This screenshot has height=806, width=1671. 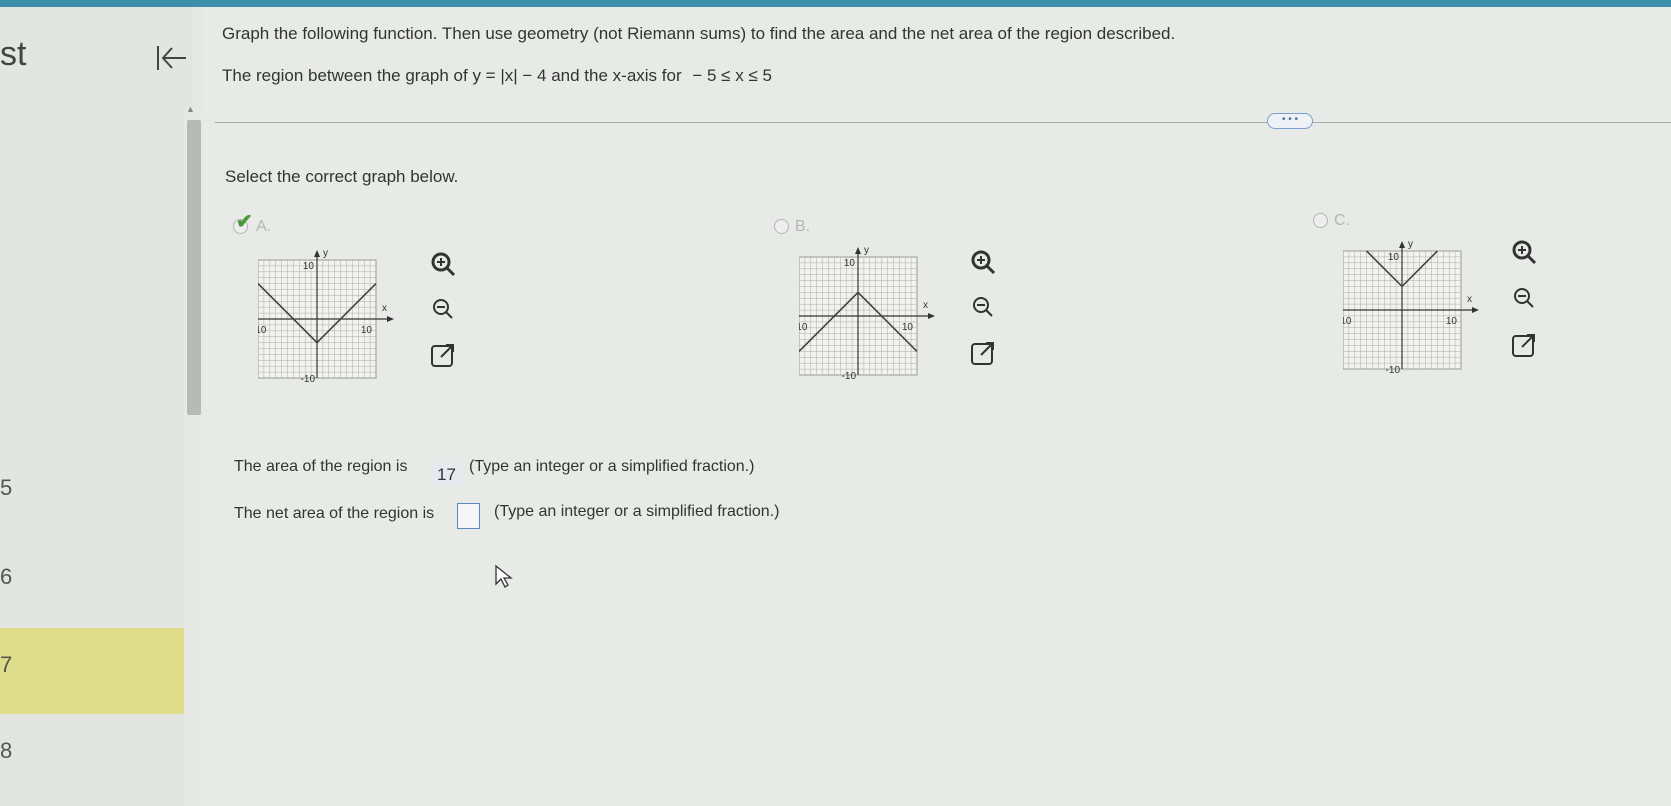 What do you see at coordinates (1290, 121) in the screenshot?
I see `more-options-button: • • •` at bounding box center [1290, 121].